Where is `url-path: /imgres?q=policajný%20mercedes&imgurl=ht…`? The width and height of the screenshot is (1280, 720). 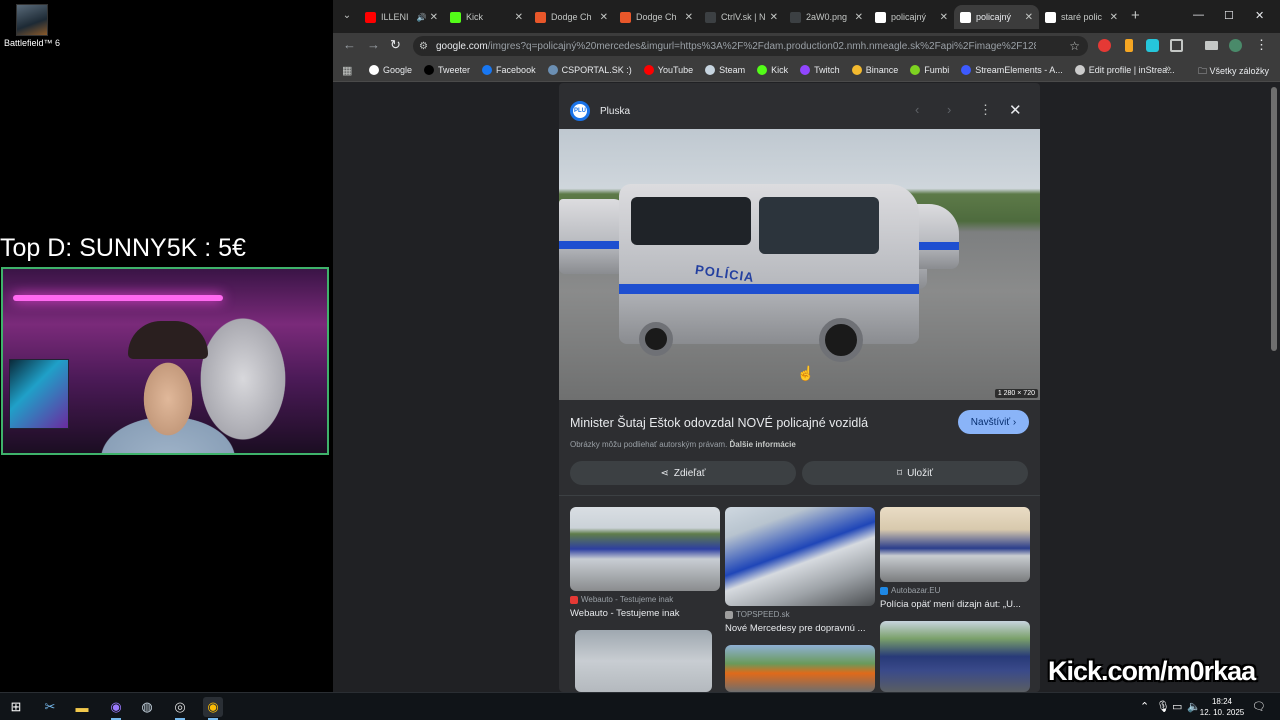
url-path: /imgres?q=policajný%20mercedes&imgurl=ht… is located at coordinates (761, 46).